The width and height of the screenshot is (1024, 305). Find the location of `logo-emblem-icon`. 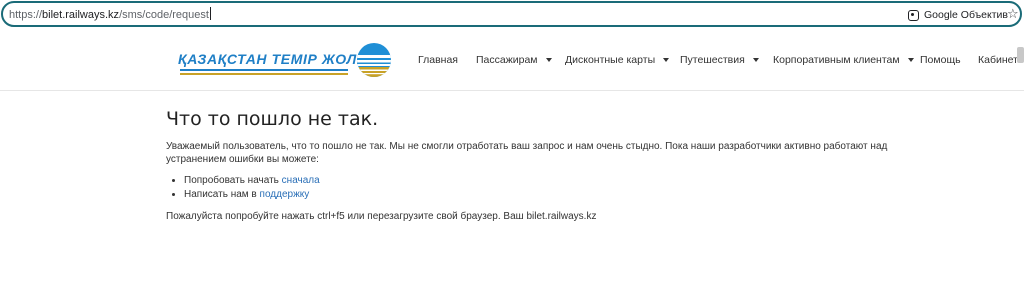

logo-emblem-icon is located at coordinates (374, 60).